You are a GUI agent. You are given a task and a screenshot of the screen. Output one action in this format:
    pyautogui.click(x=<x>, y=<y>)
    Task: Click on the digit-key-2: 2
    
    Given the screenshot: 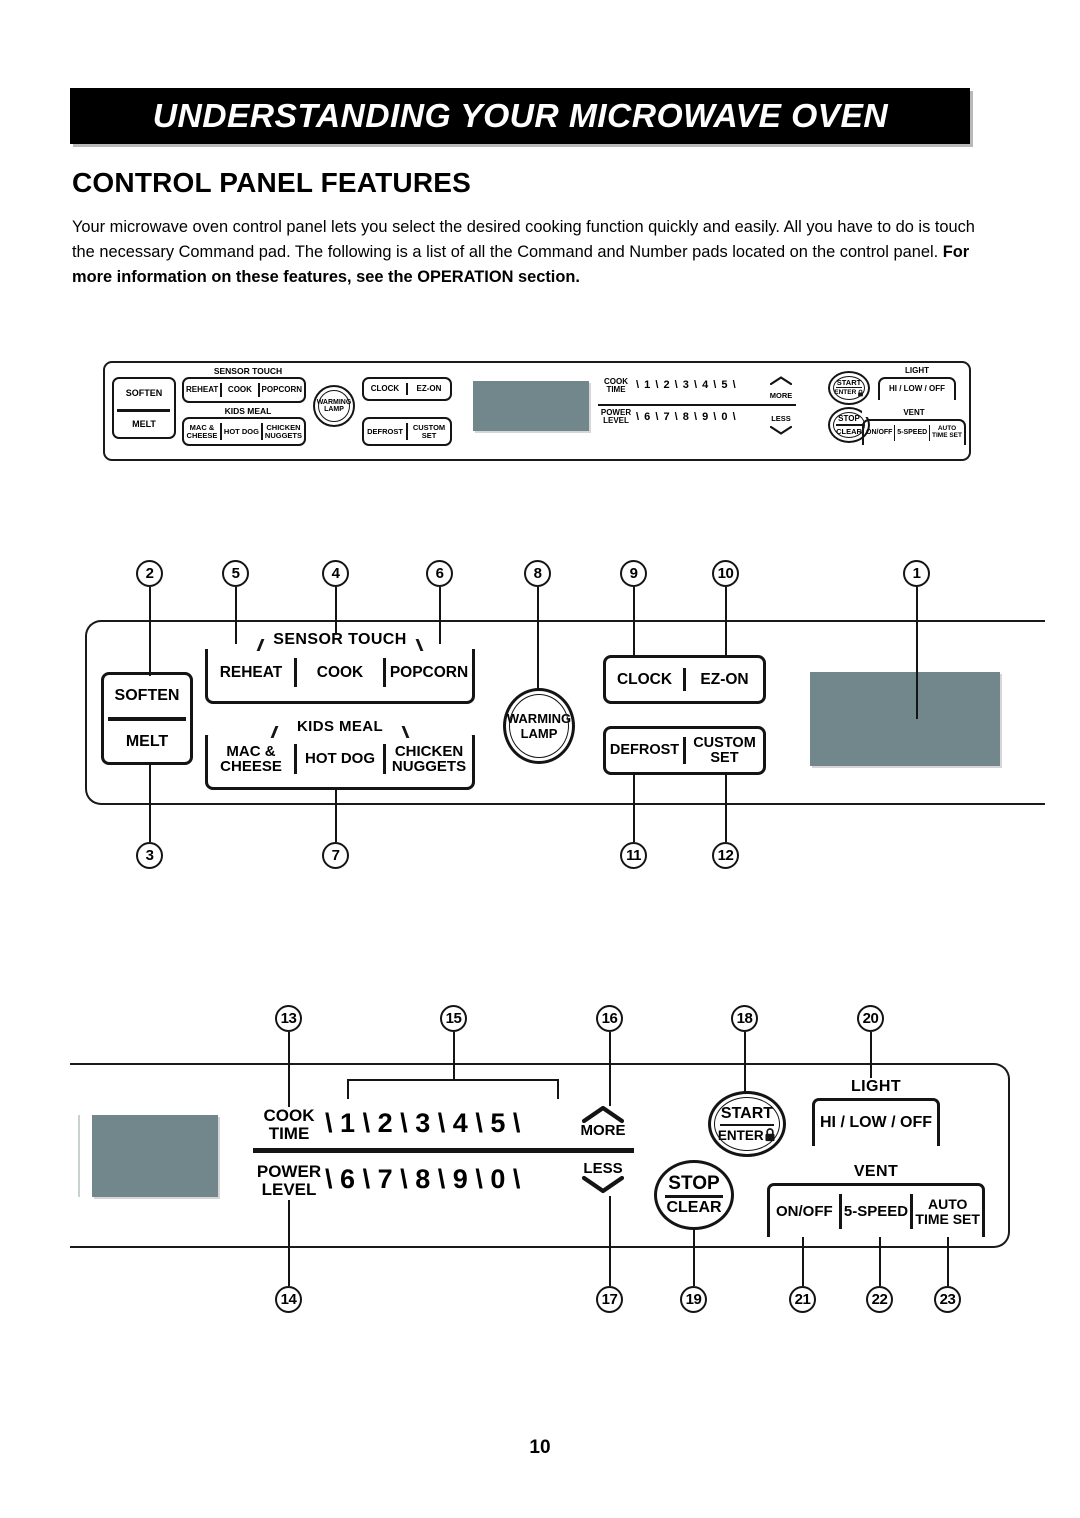 What is the action you would take?
    pyautogui.click(x=385, y=1123)
    